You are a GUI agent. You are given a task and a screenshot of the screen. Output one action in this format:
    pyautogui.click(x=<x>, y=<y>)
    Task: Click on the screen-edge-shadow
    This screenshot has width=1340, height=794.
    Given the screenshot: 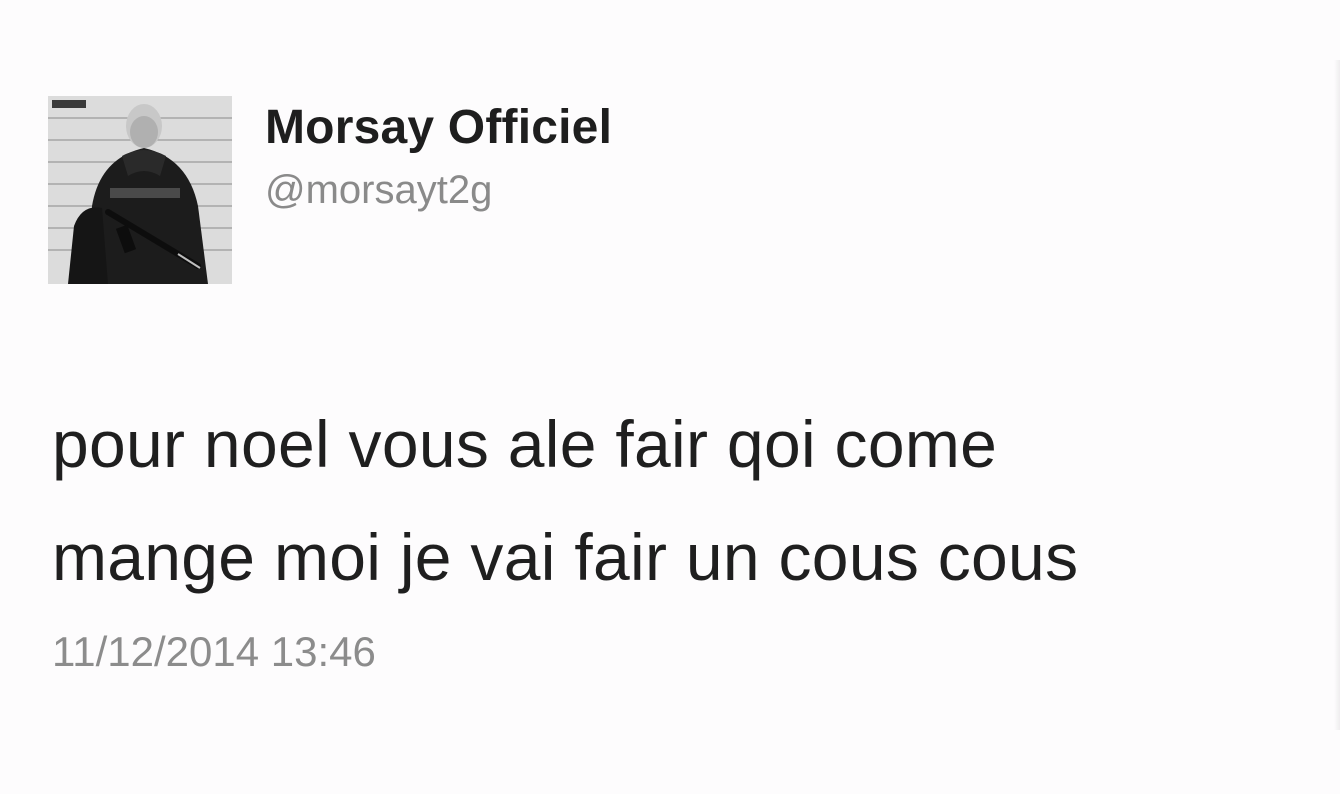 What is the action you would take?
    pyautogui.click(x=1337, y=395)
    